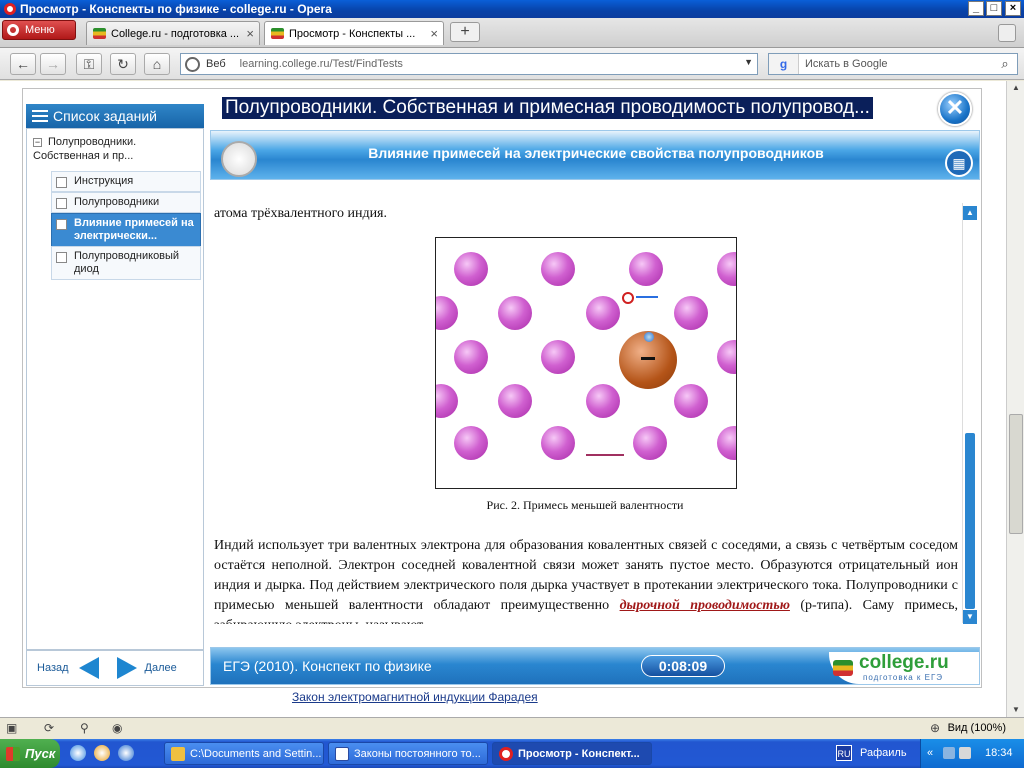 This screenshot has height=768, width=1024. I want to click on zoom-icon: ⊕, so click(935, 728).